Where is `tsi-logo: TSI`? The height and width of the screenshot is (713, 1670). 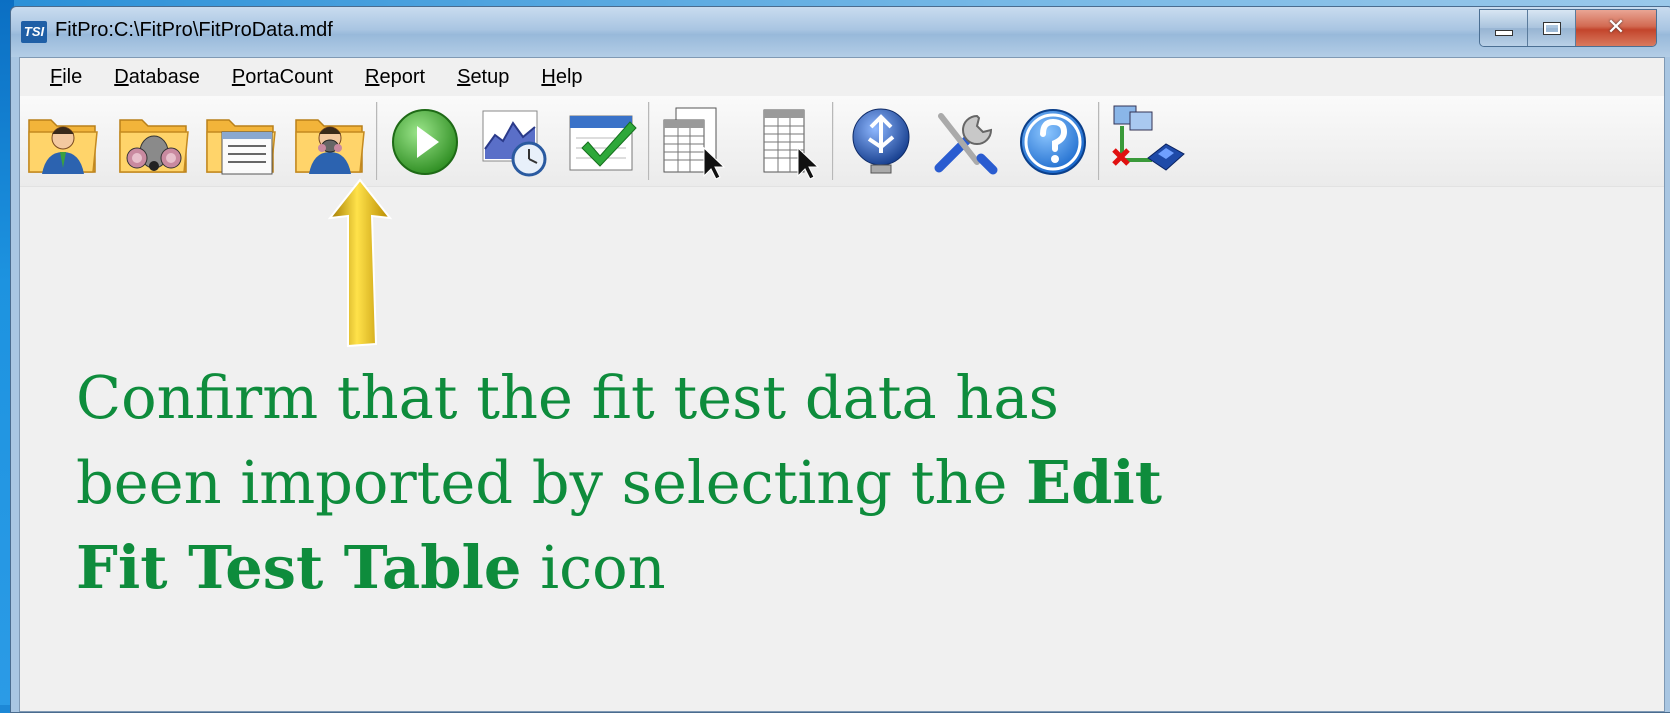
tsi-logo: TSI is located at coordinates (34, 32).